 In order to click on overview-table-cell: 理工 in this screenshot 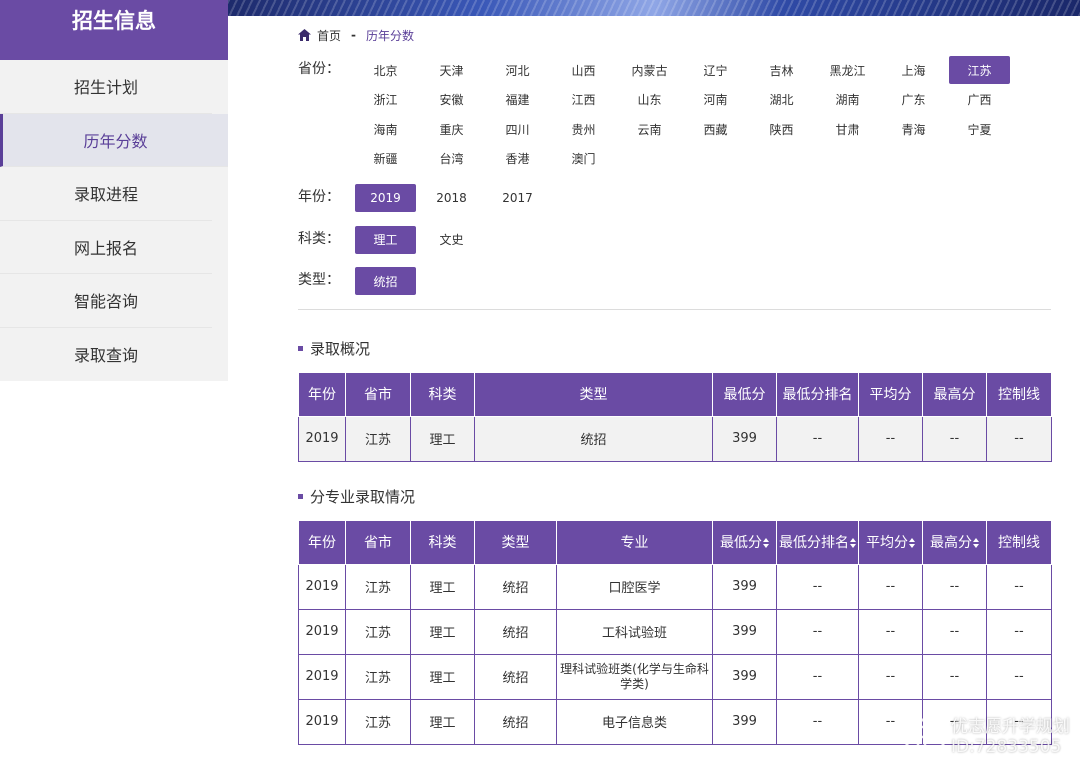, I will do `click(442, 438)`.